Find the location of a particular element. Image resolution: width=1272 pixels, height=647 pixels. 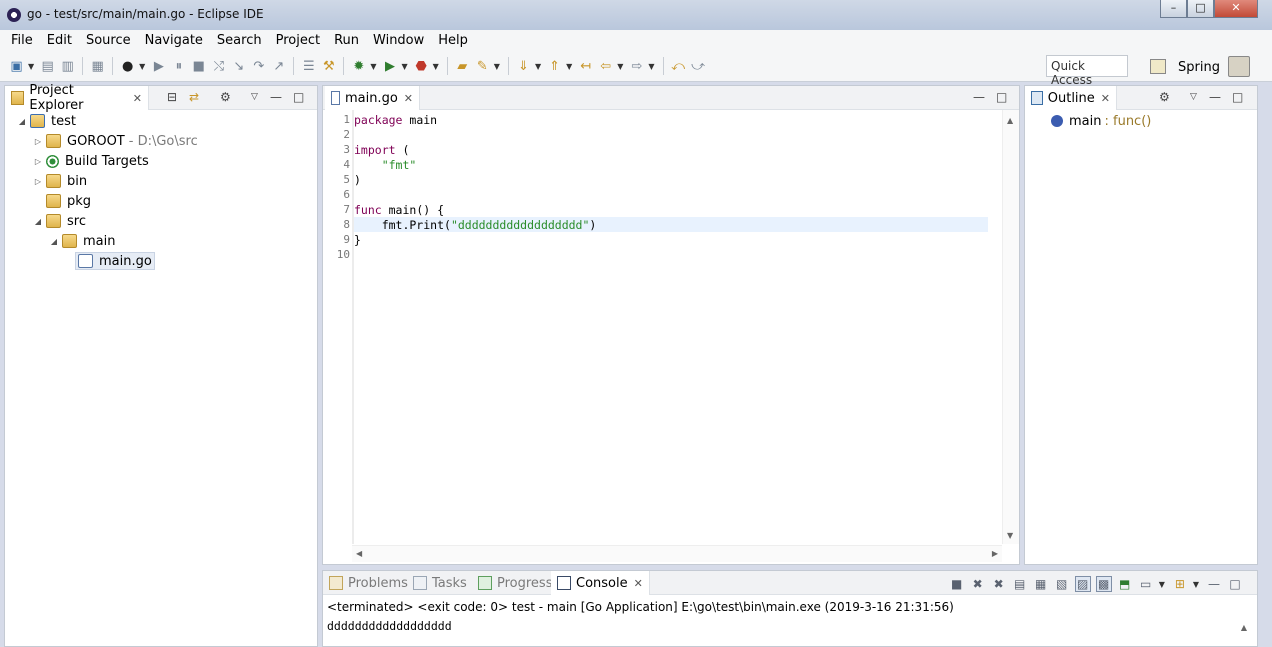

collapse-all-icon: ⊟ is located at coordinates (172, 97).